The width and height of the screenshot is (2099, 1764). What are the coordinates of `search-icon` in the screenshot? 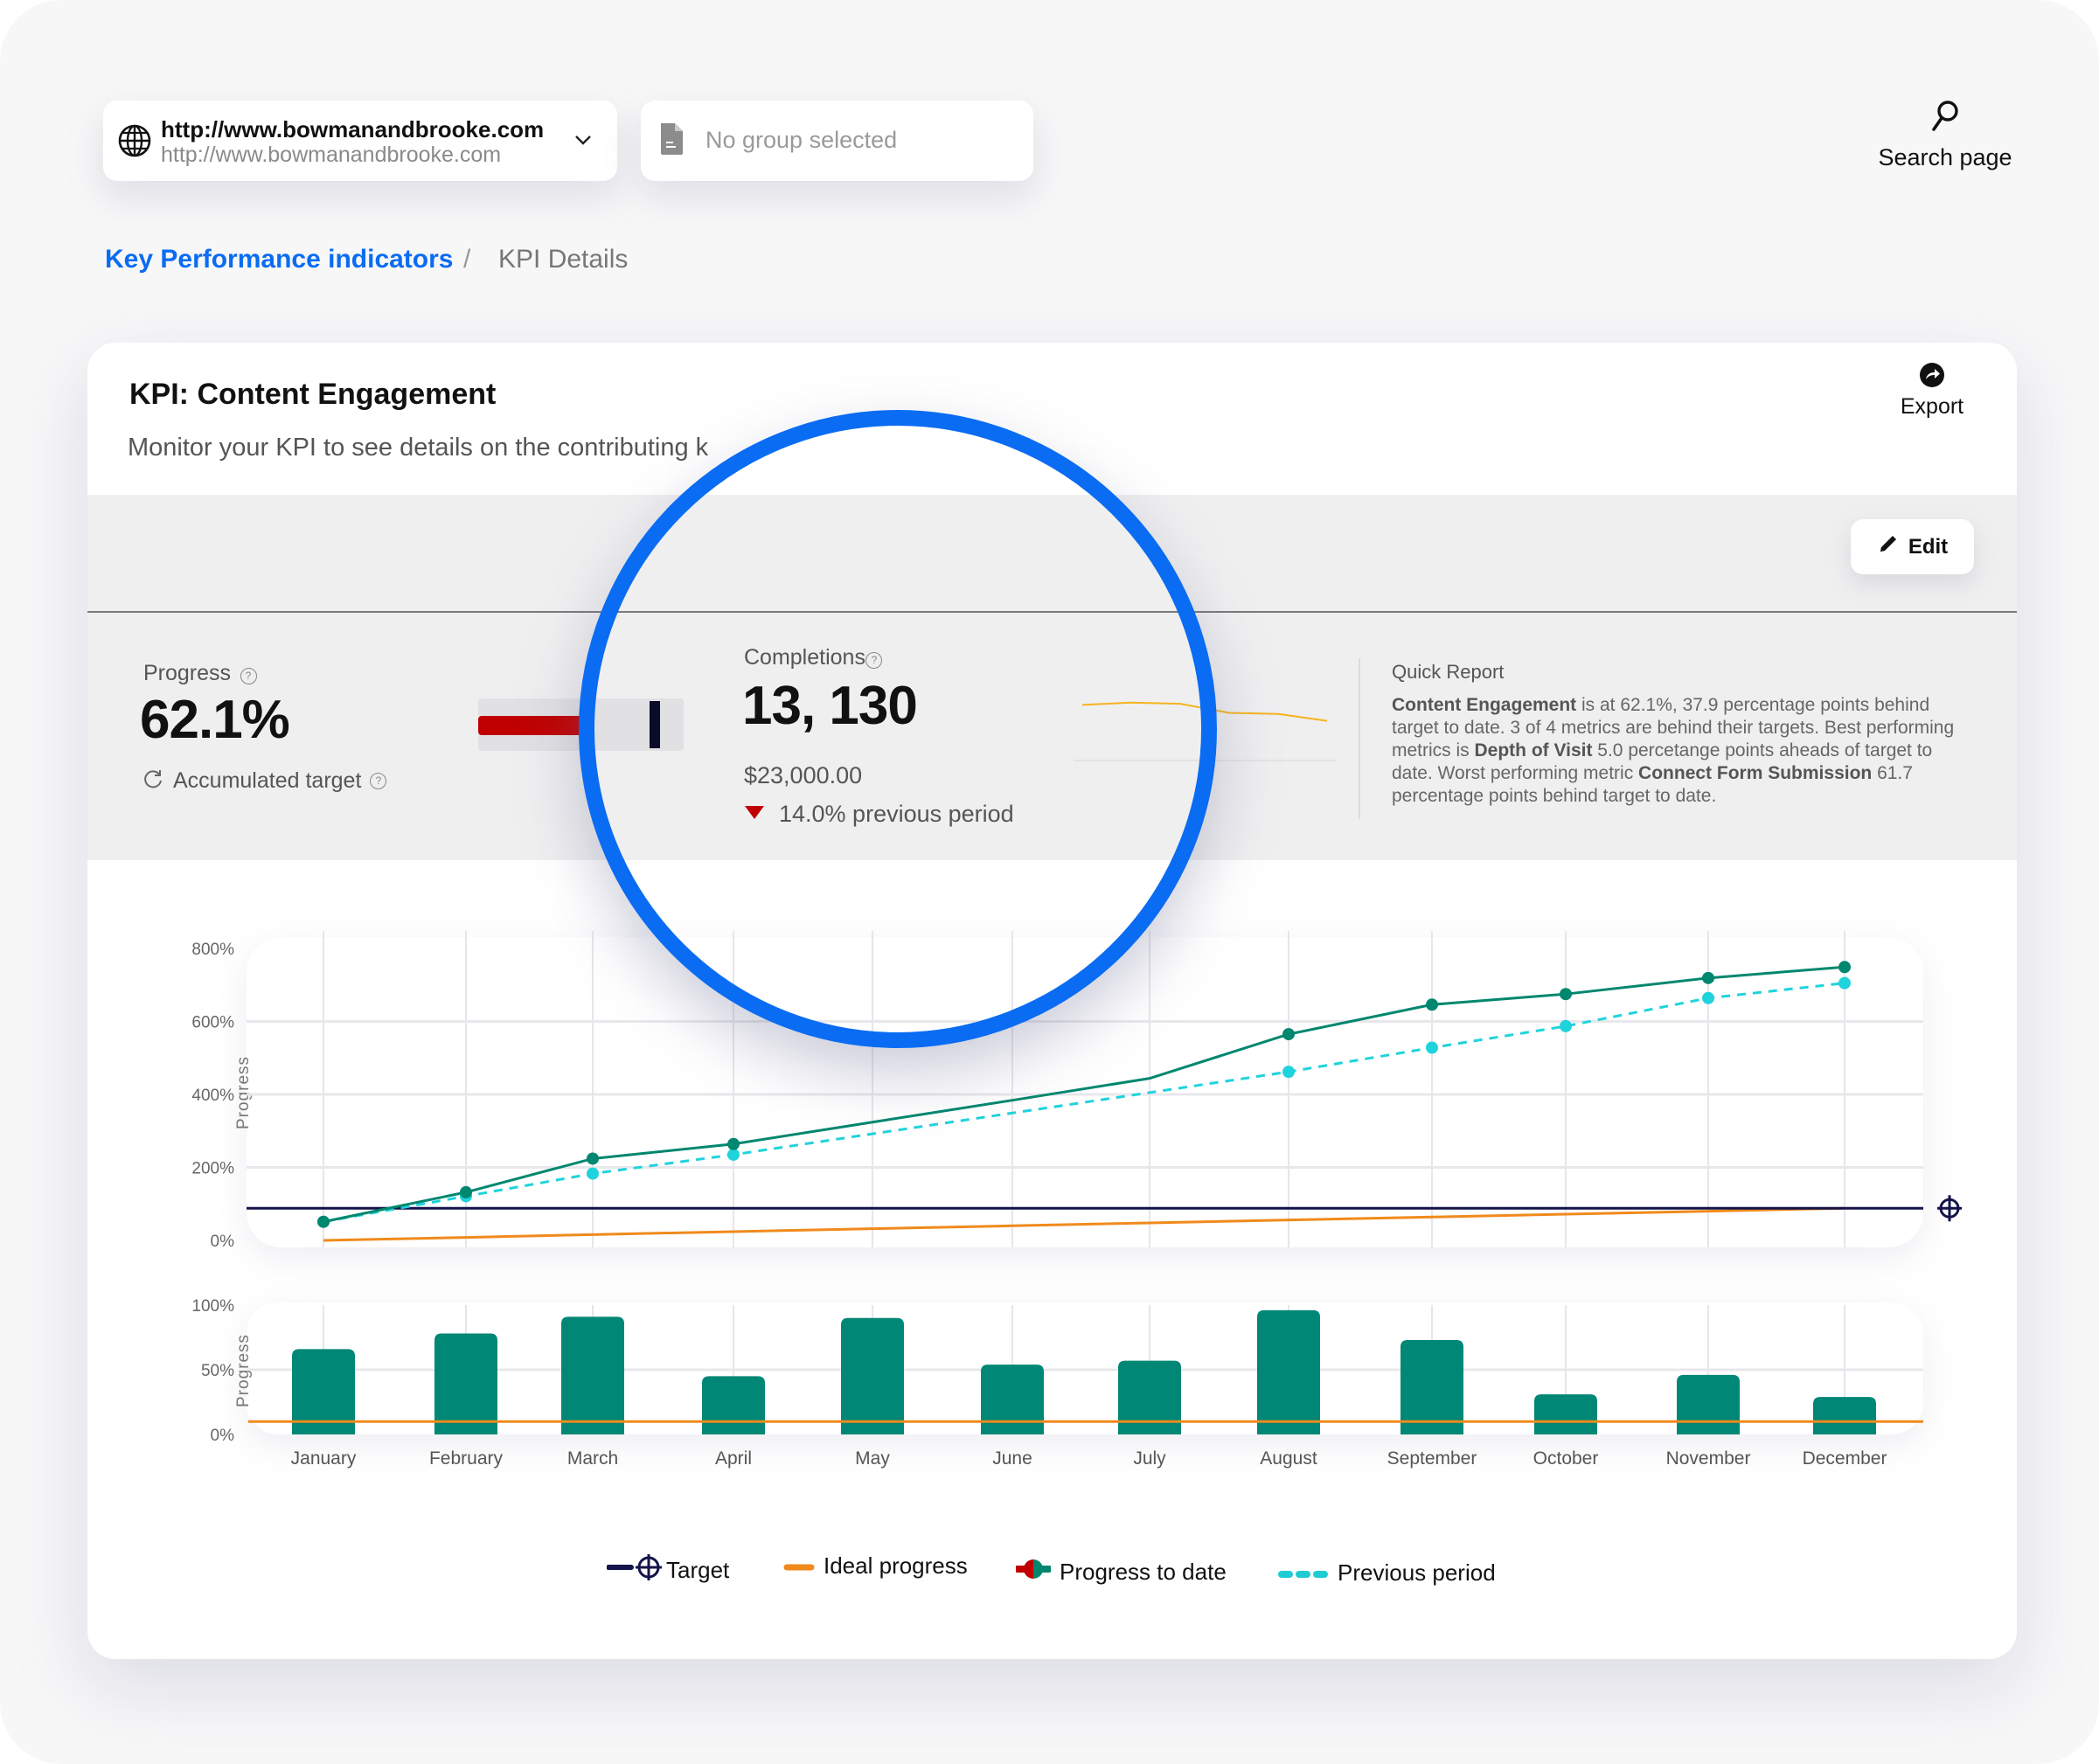 It's located at (1945, 117).